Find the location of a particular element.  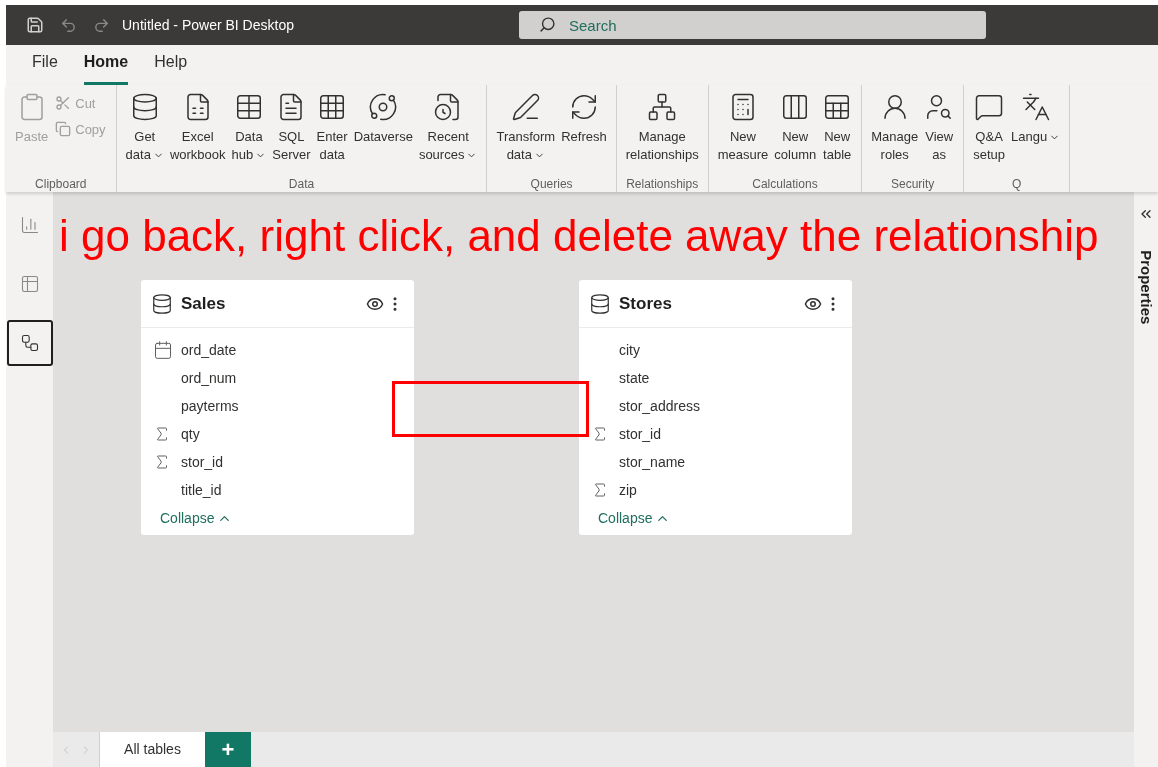

save-icon is located at coordinates (35, 25).